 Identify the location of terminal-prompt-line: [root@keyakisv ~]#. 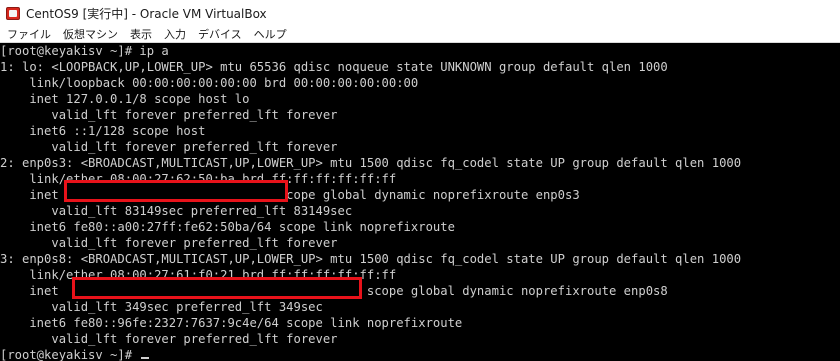
(75, 354).